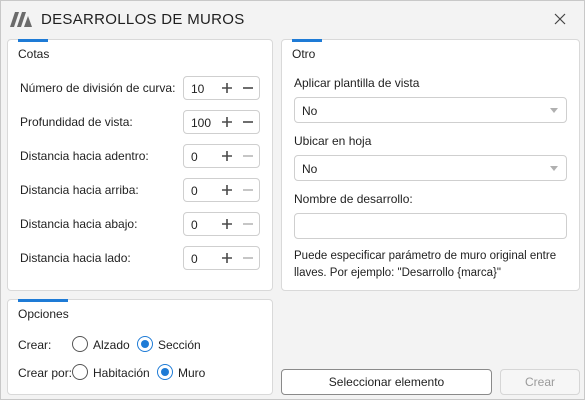 This screenshot has width=585, height=400. What do you see at coordinates (430, 226) in the screenshot?
I see `nombre-input` at bounding box center [430, 226].